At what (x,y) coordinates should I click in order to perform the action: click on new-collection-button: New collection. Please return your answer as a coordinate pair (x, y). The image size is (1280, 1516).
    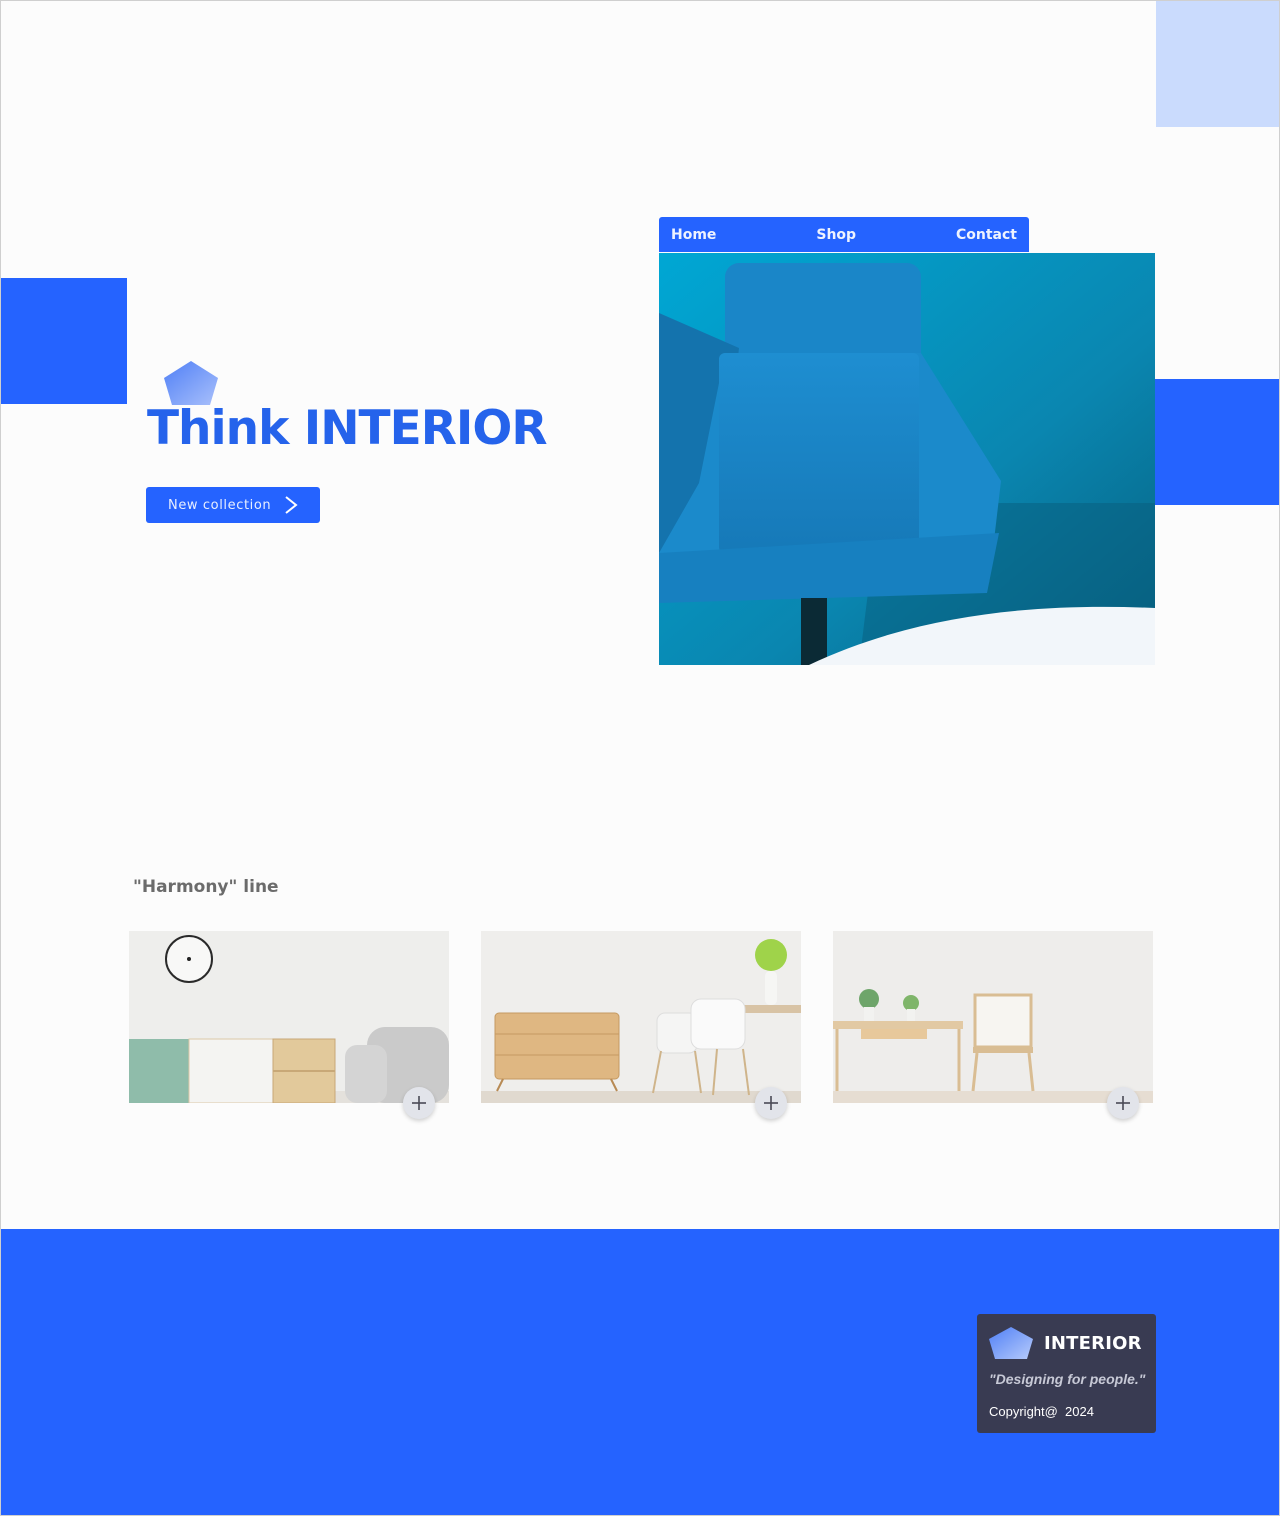
    Looking at the image, I should click on (233, 505).